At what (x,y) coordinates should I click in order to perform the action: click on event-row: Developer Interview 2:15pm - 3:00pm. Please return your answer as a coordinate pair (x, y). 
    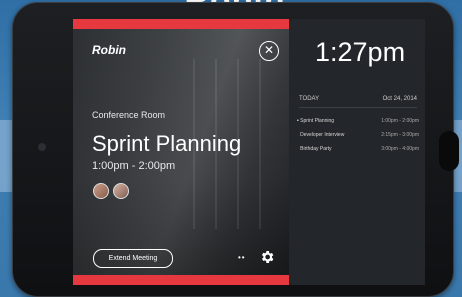
    Looking at the image, I should click on (358, 135).